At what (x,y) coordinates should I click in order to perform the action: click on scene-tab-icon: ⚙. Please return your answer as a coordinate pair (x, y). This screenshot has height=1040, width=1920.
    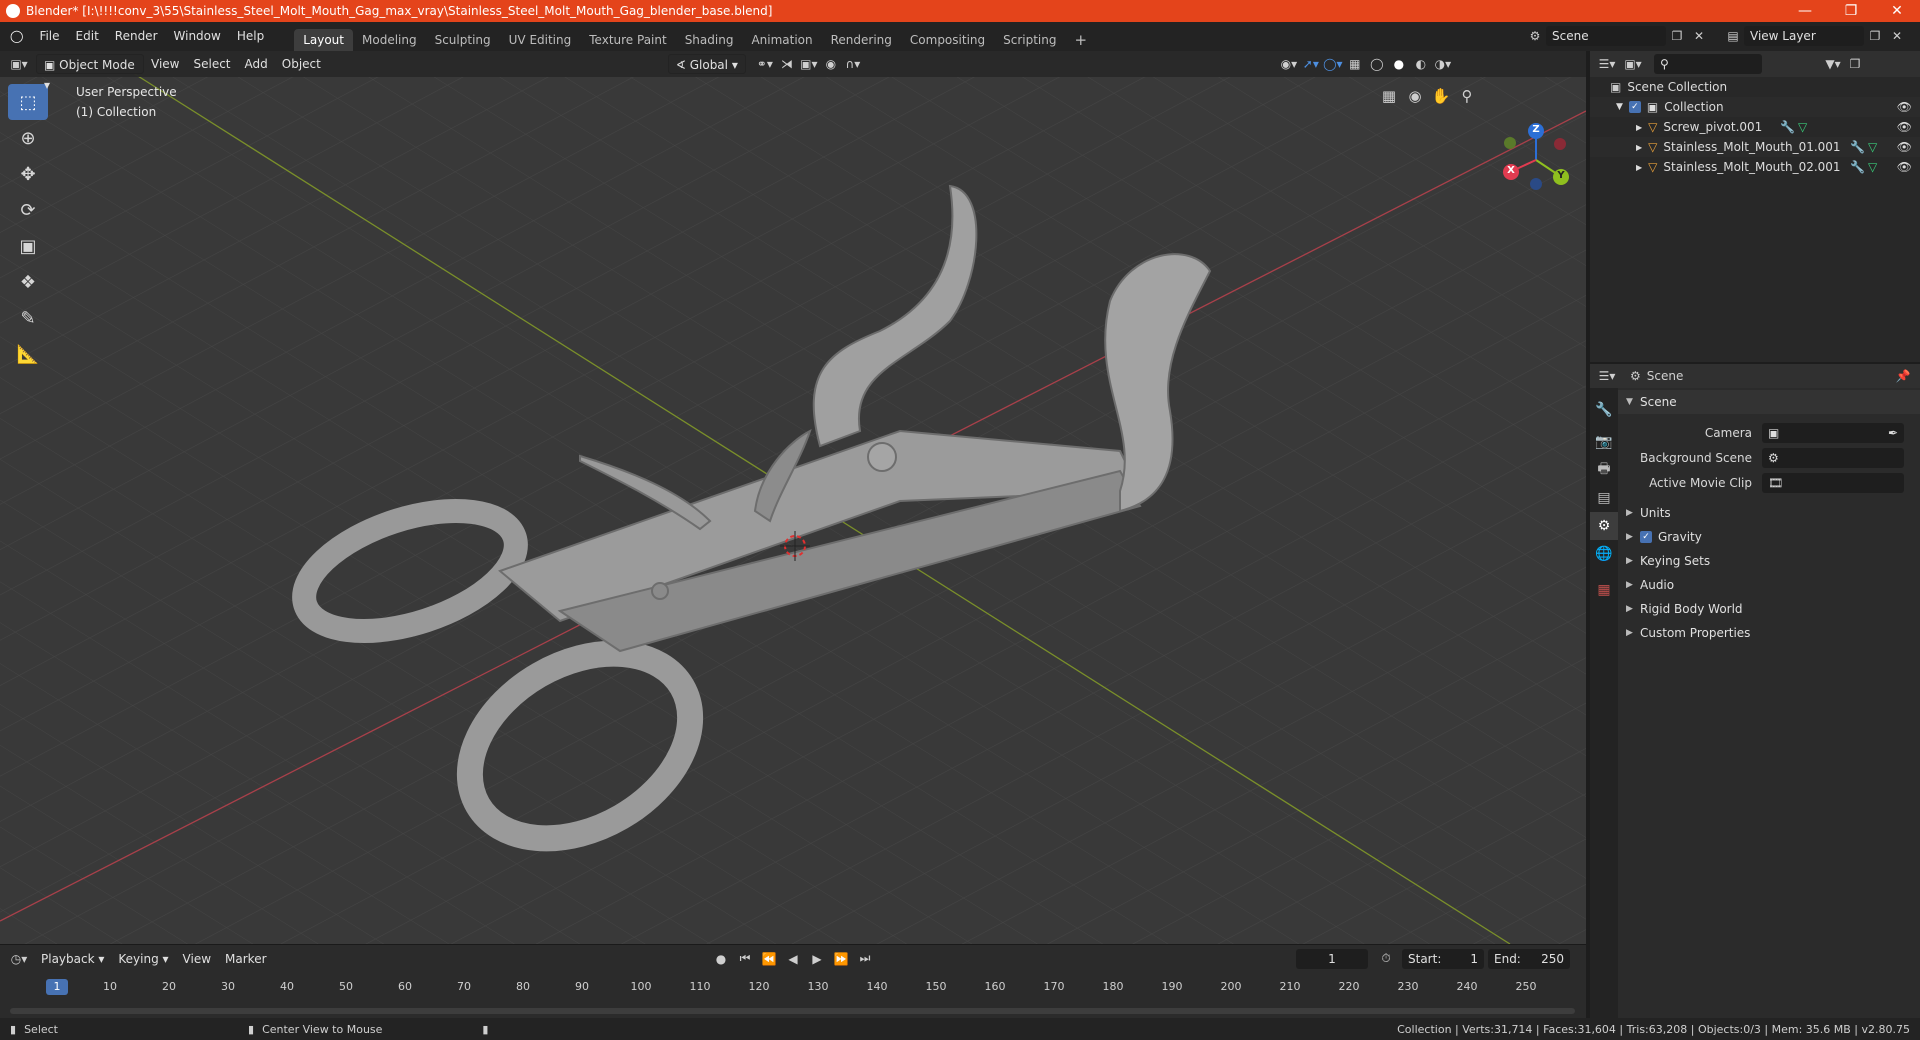
    Looking at the image, I should click on (1604, 526).